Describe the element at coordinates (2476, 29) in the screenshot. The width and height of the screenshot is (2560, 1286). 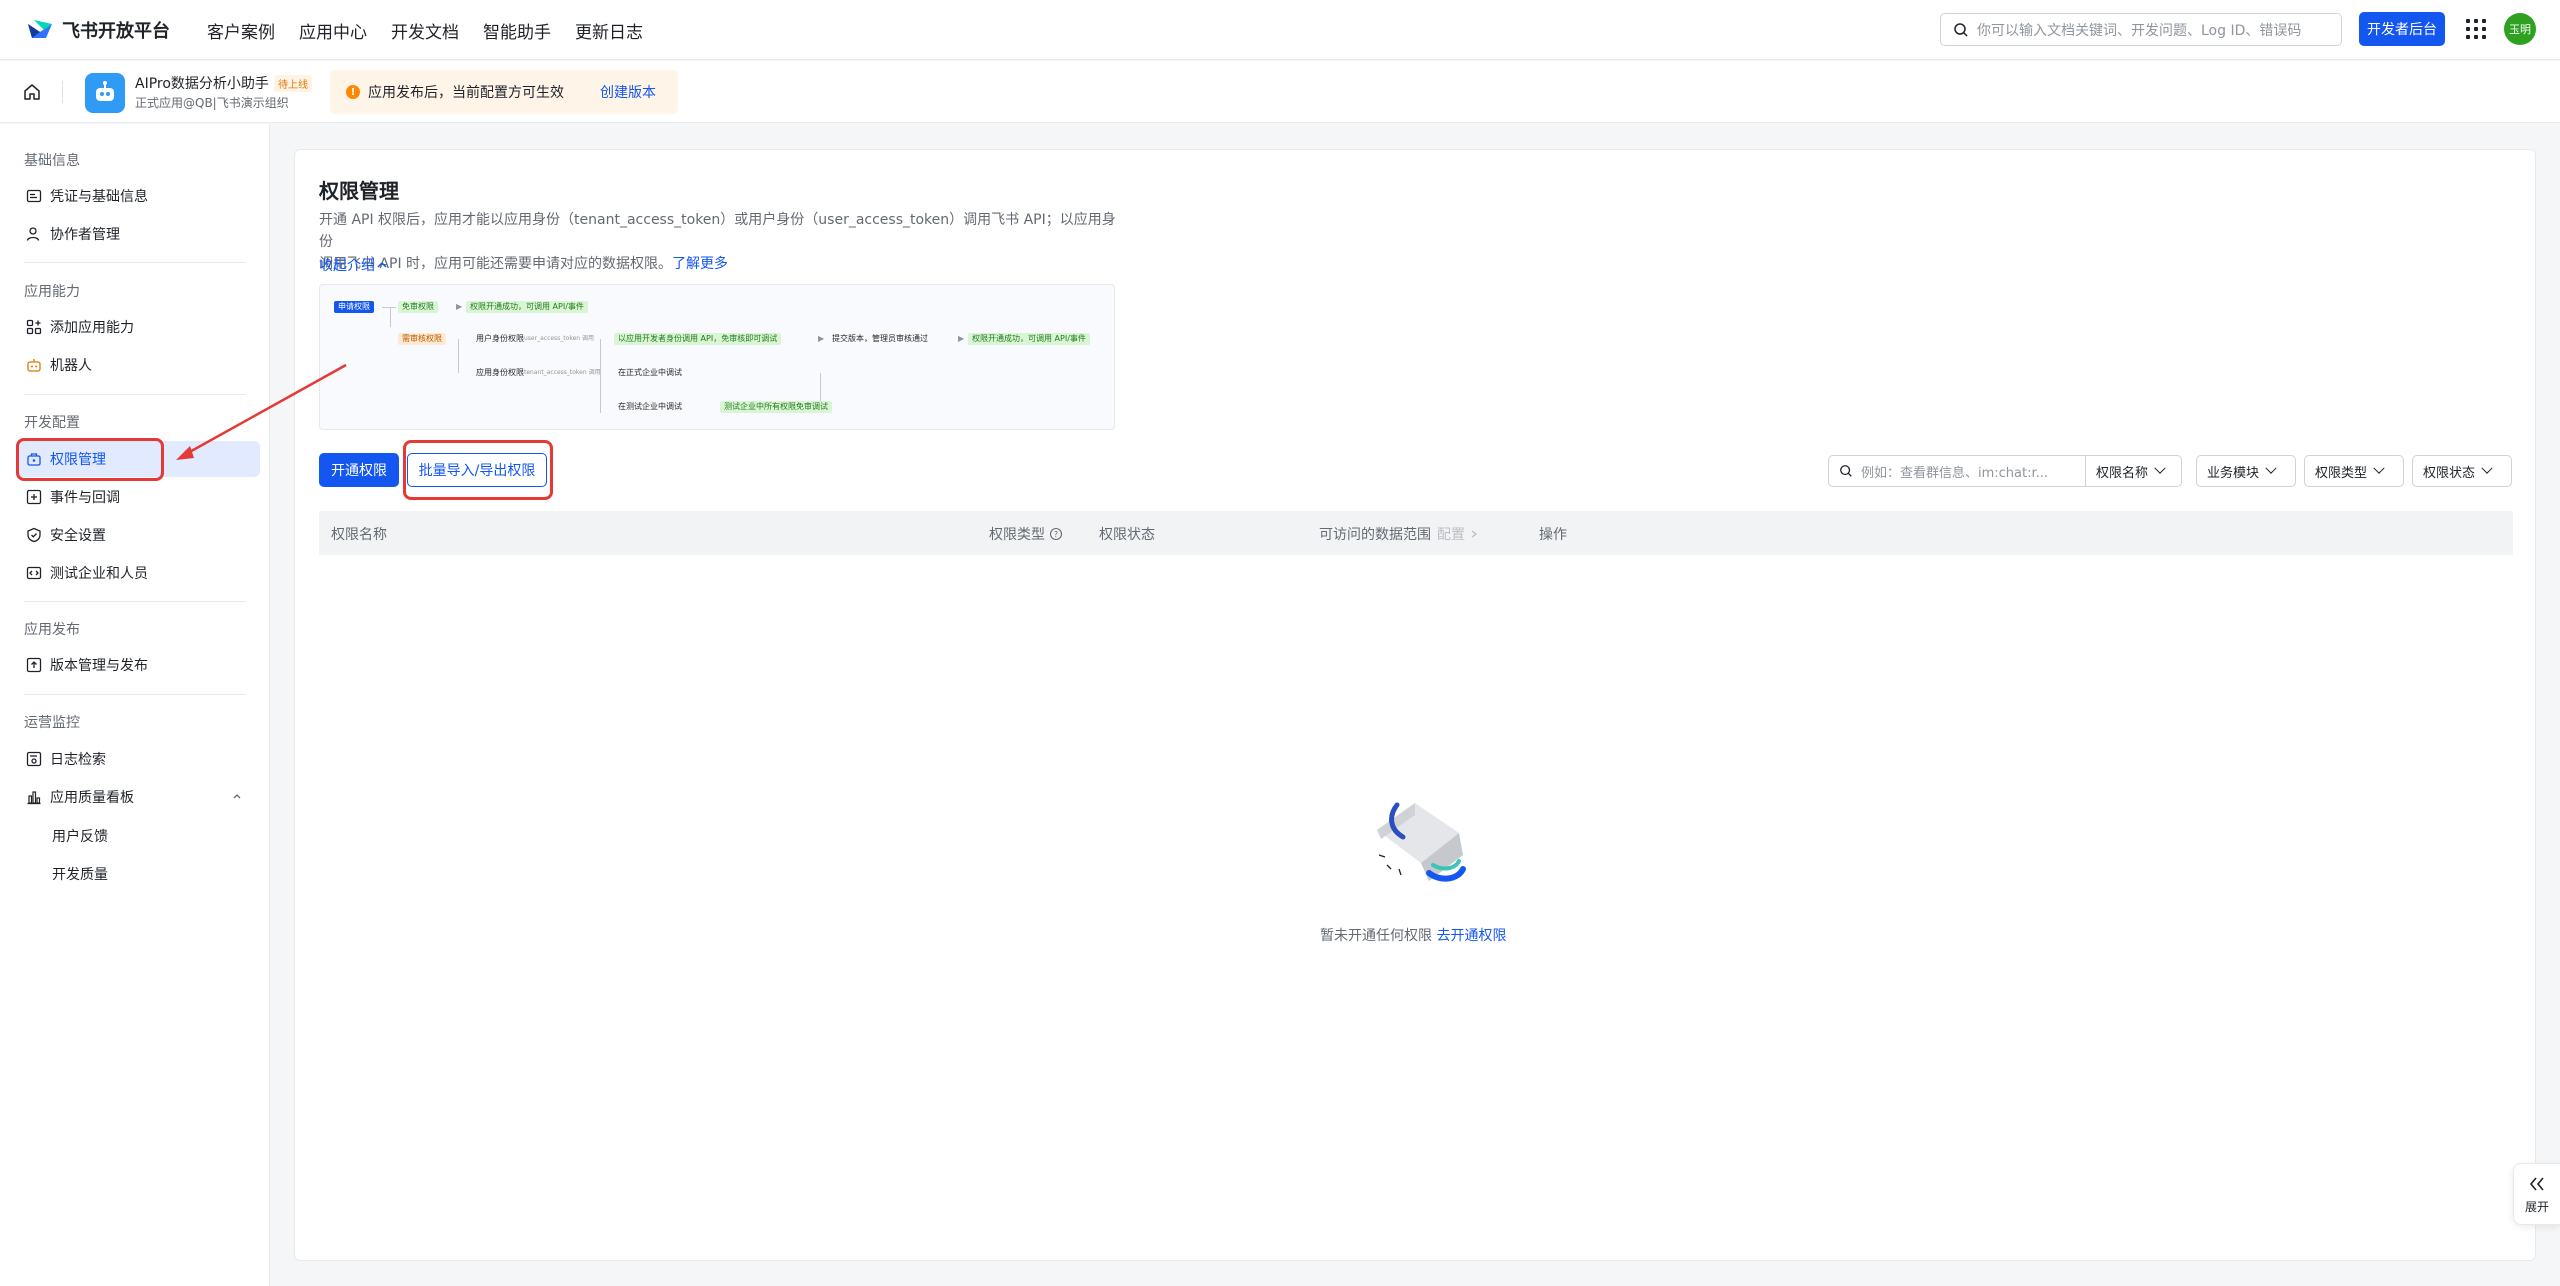
I see `apps-grid-icon` at that location.